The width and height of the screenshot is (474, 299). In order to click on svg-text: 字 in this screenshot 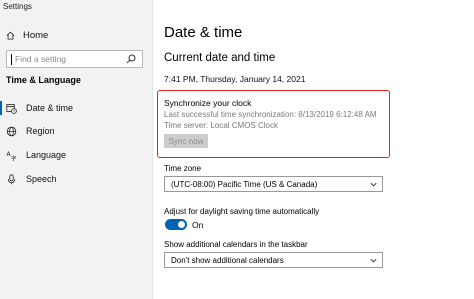, I will do `click(14, 157)`.